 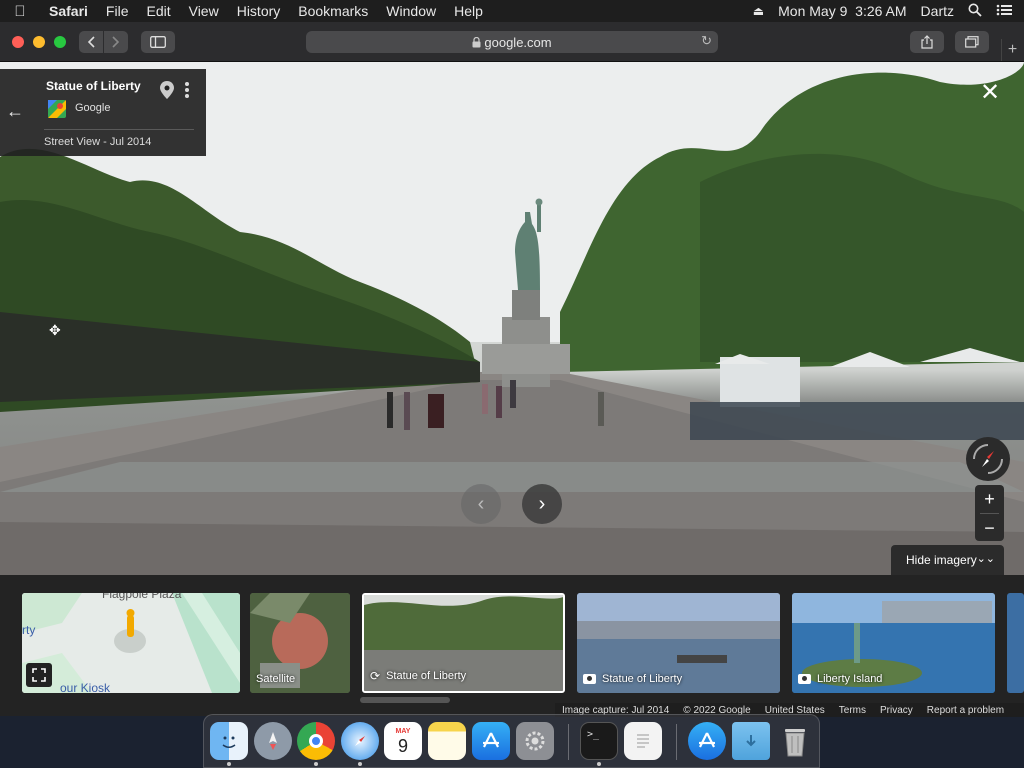 What do you see at coordinates (117, 11) in the screenshot?
I see `menu-file: File` at bounding box center [117, 11].